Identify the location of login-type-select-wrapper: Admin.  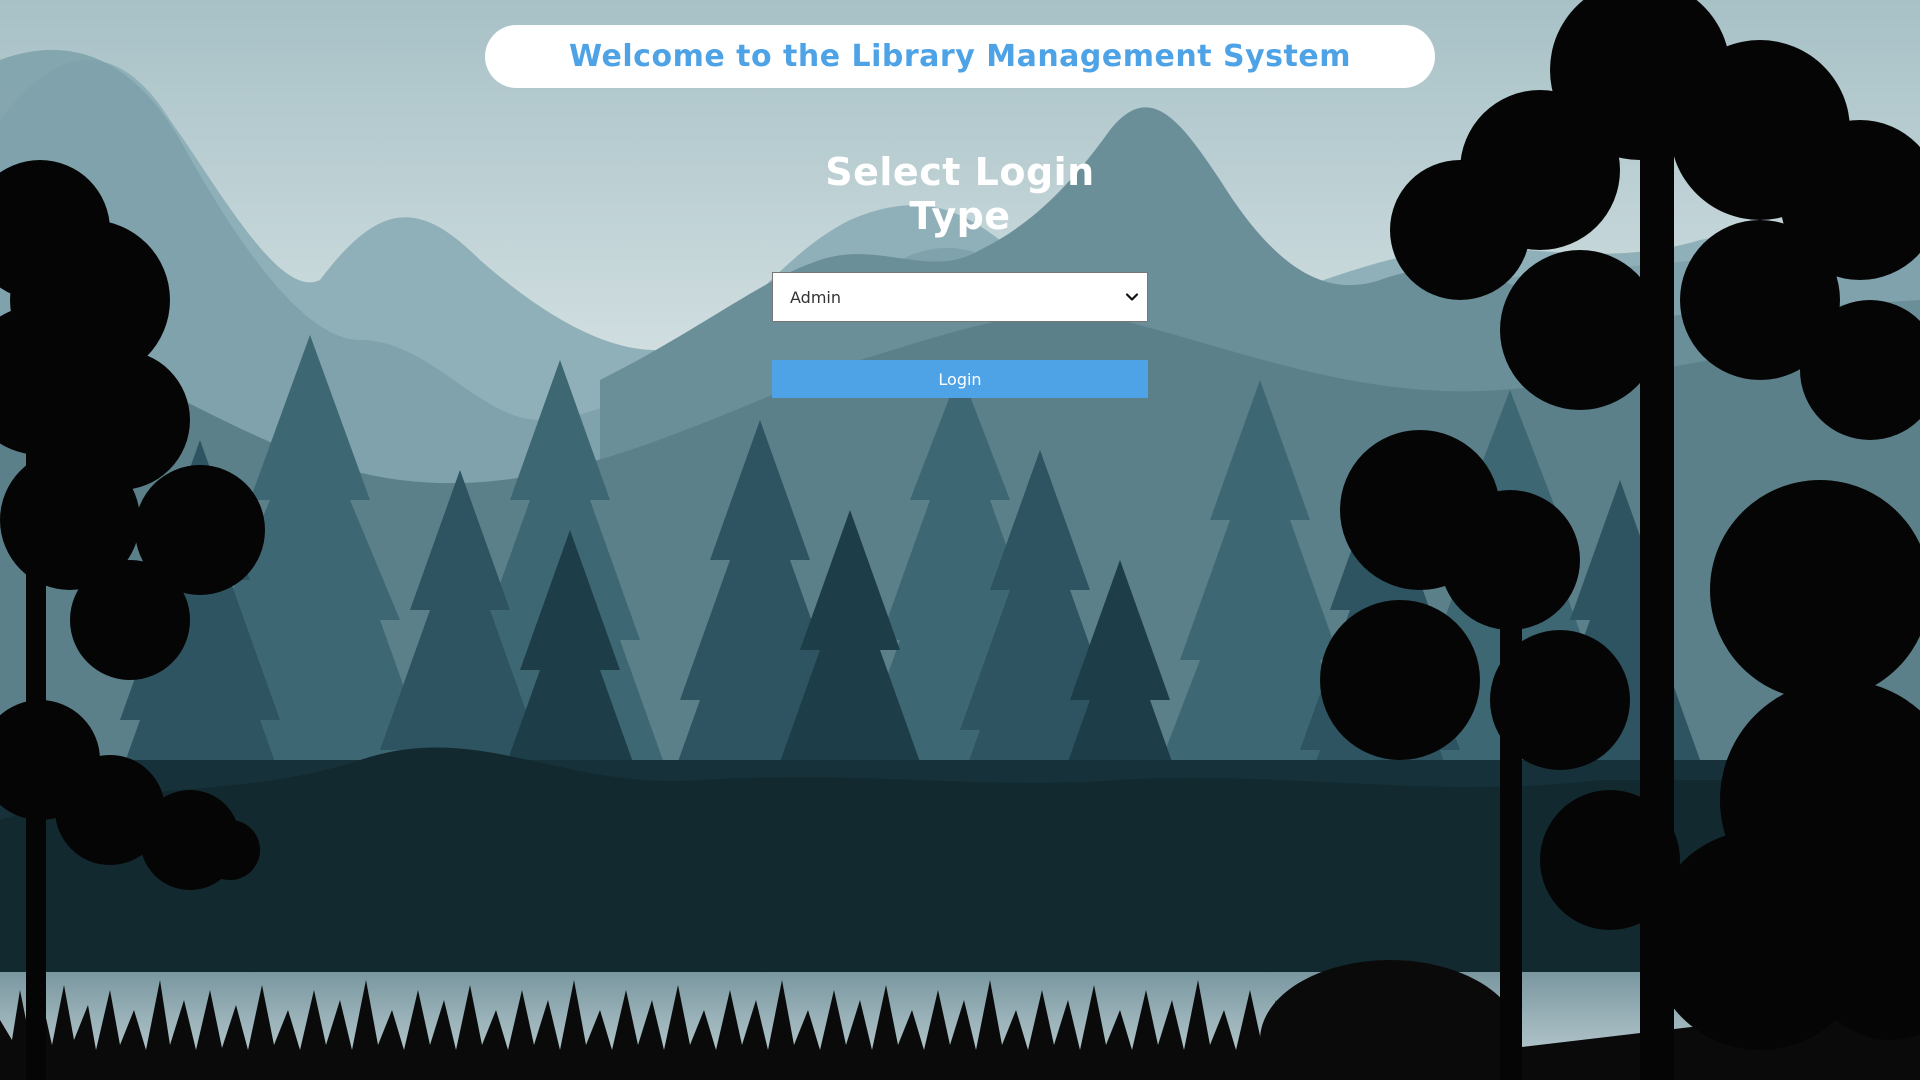
(960, 297).